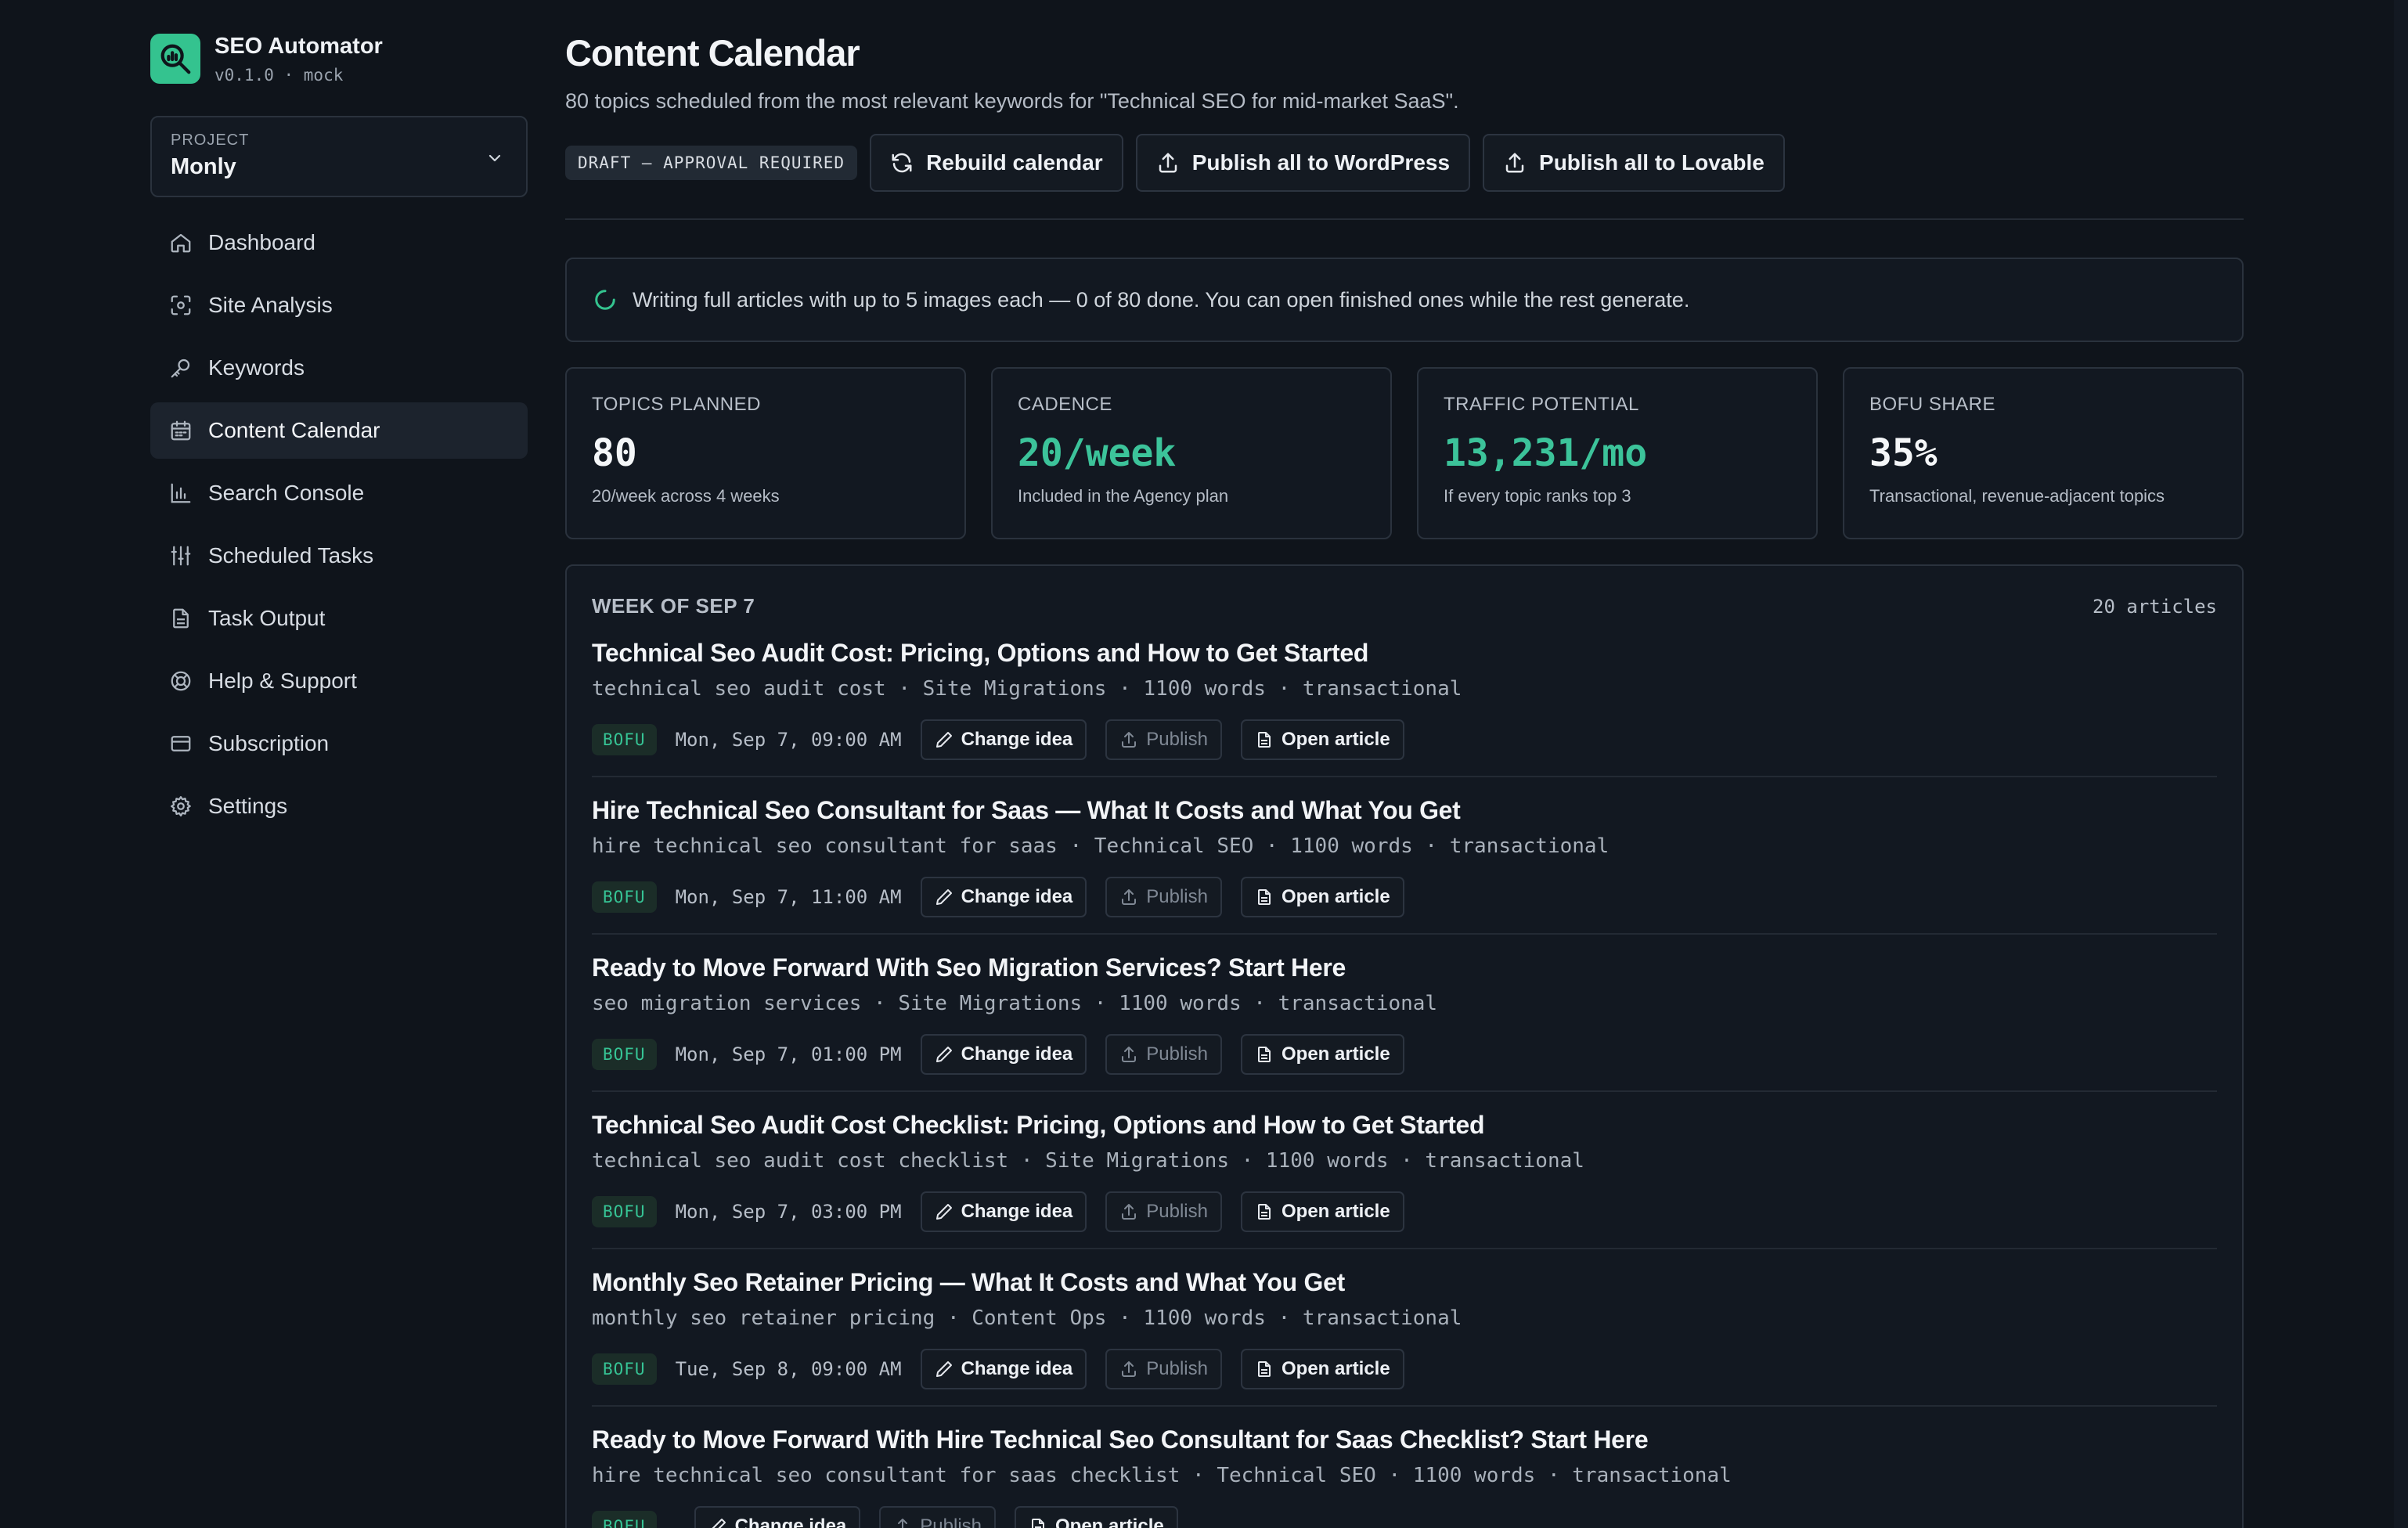 Image resolution: width=2408 pixels, height=1528 pixels. Describe the element at coordinates (298, 46) in the screenshot. I see `brand-name: SEO Automator` at that location.